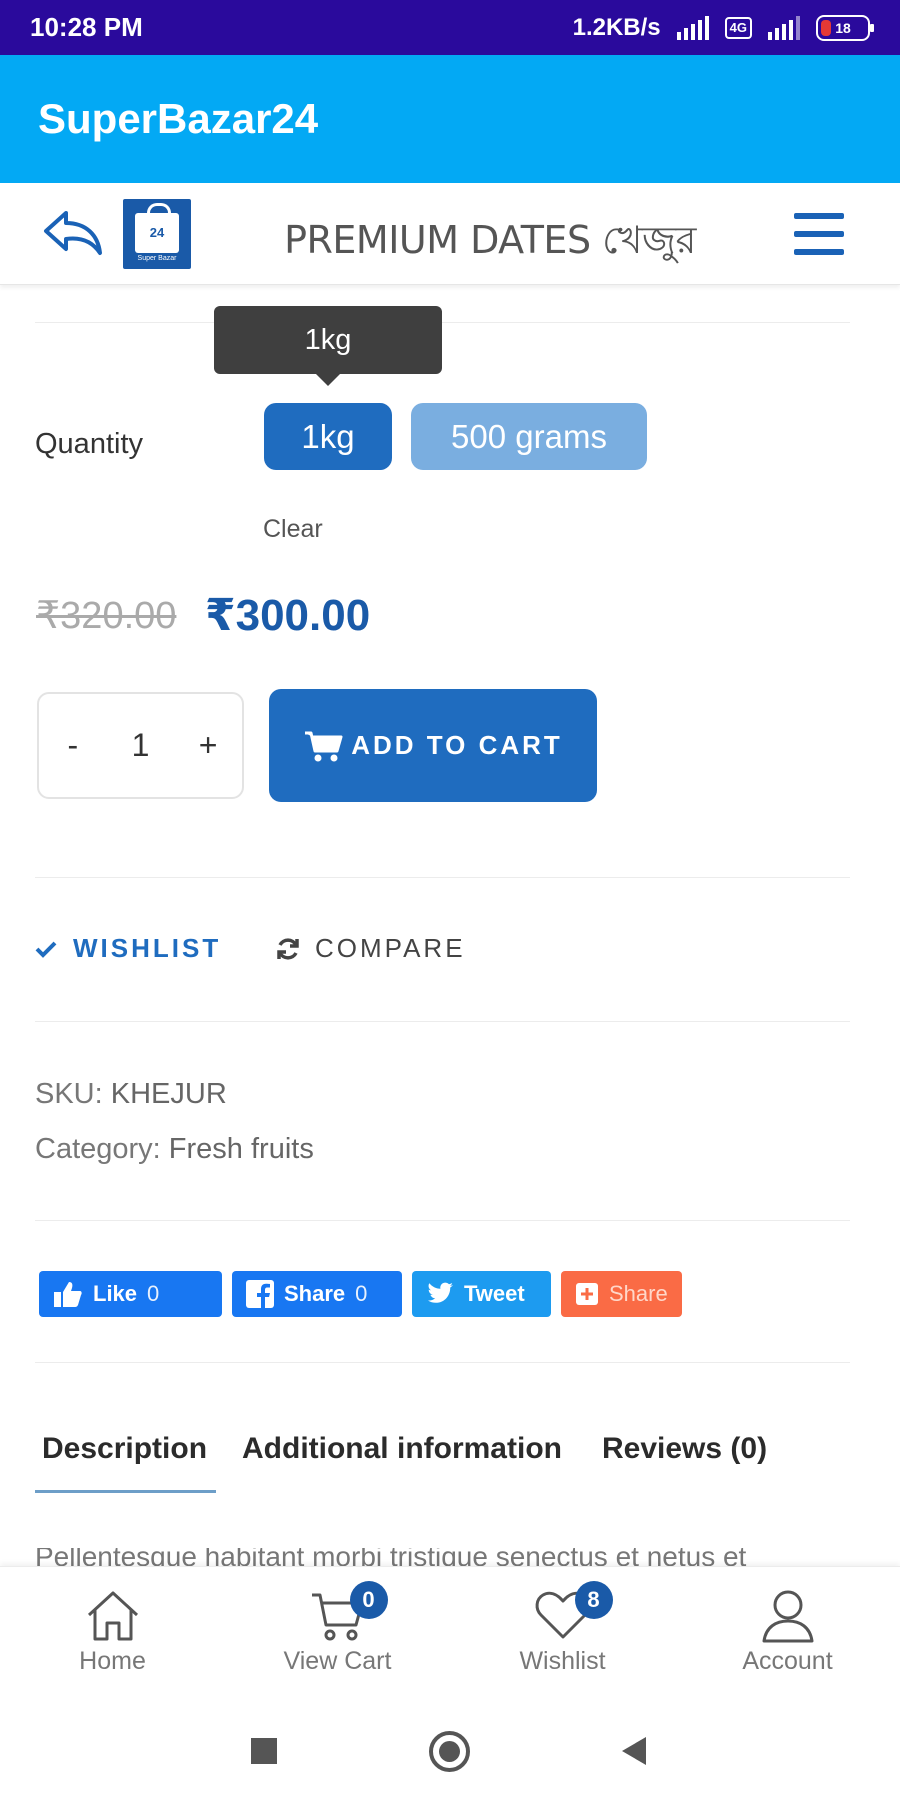 The height and width of the screenshot is (1800, 900). I want to click on page-header: 24 Super Bazar PREMIUM DATES খেজুর, so click(450, 234).